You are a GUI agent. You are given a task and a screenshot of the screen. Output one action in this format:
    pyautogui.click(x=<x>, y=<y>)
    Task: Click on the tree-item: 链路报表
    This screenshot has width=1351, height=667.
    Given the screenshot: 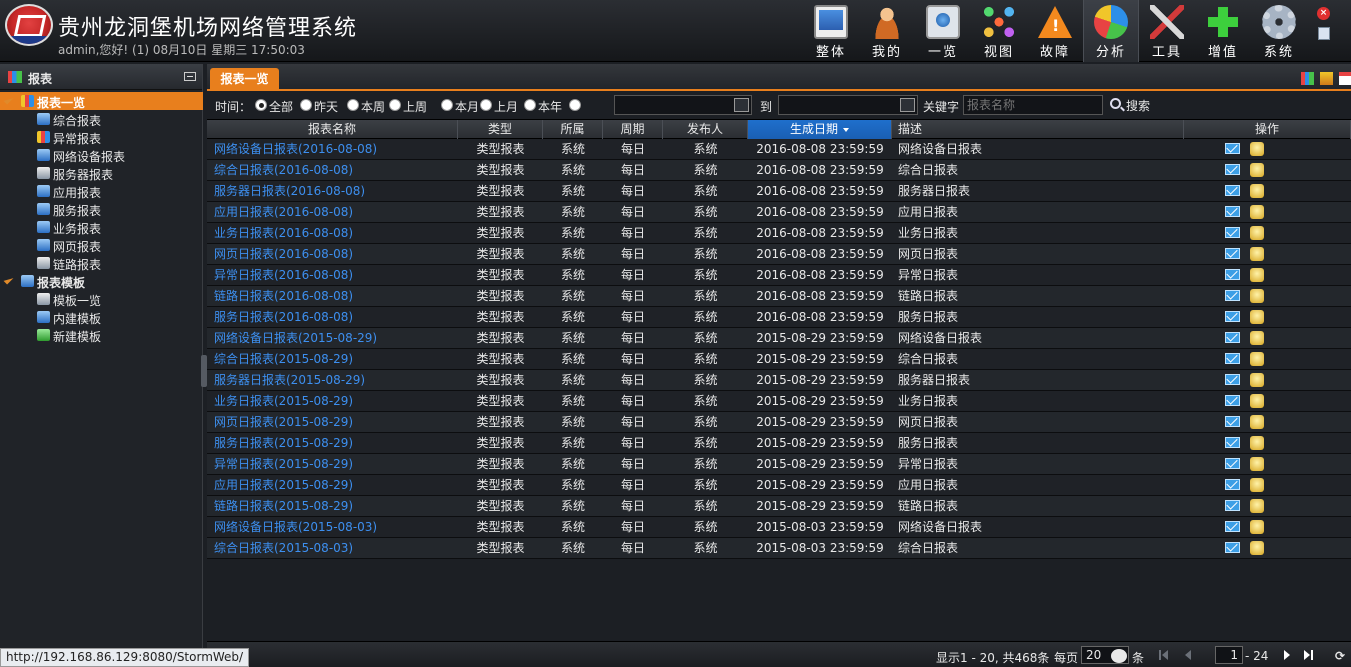 What is the action you would take?
    pyautogui.click(x=101, y=263)
    